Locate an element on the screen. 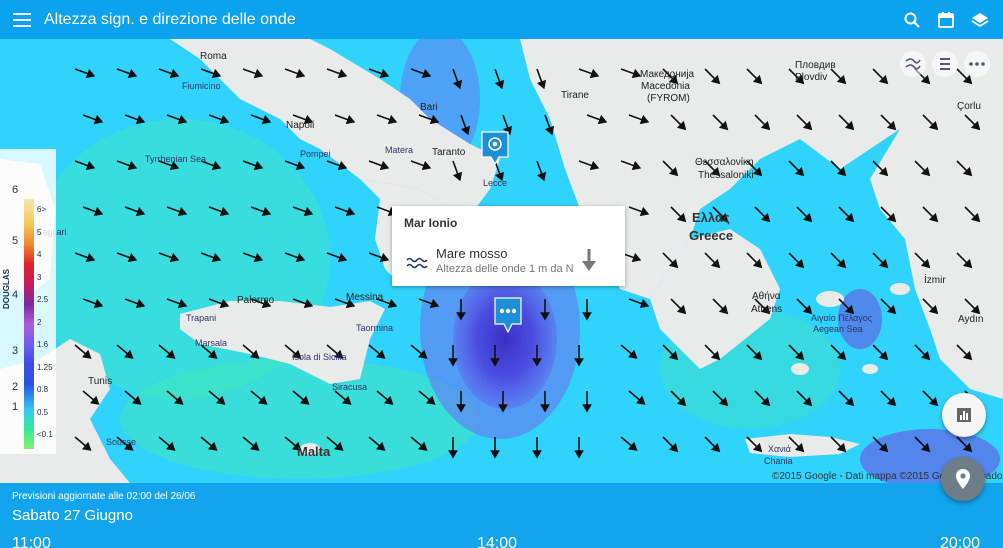 The width and height of the screenshot is (1003, 548). place-label: Θεσσαλονίκη is located at coordinates (724, 162).